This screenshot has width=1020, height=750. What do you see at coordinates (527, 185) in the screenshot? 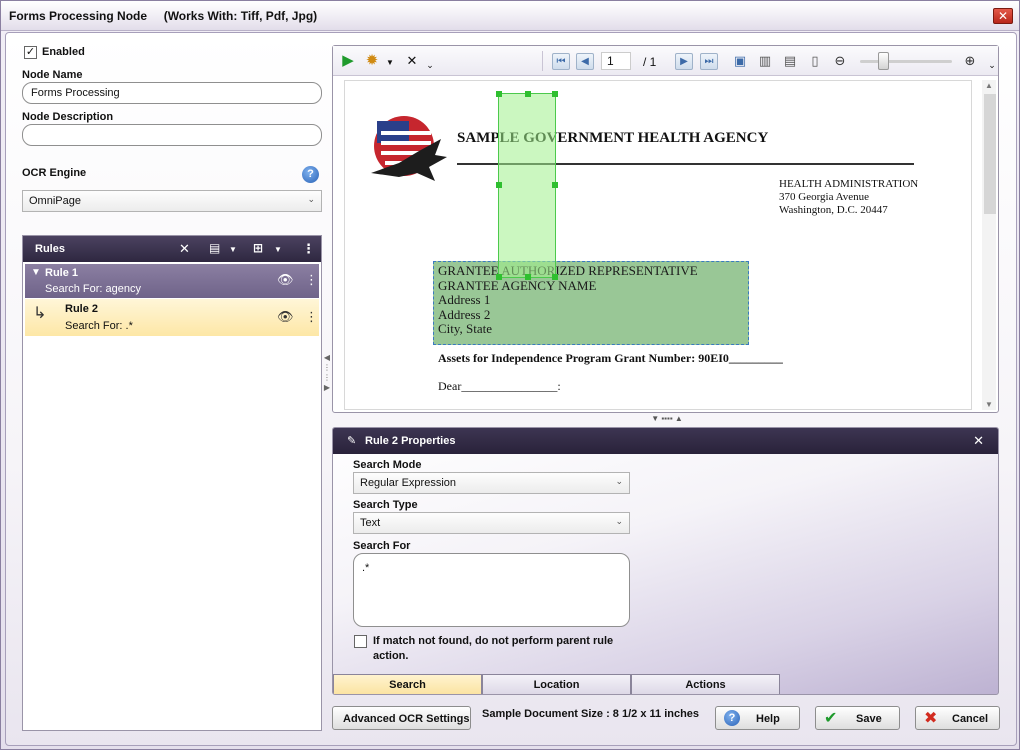
I see `search-region-highlight` at bounding box center [527, 185].